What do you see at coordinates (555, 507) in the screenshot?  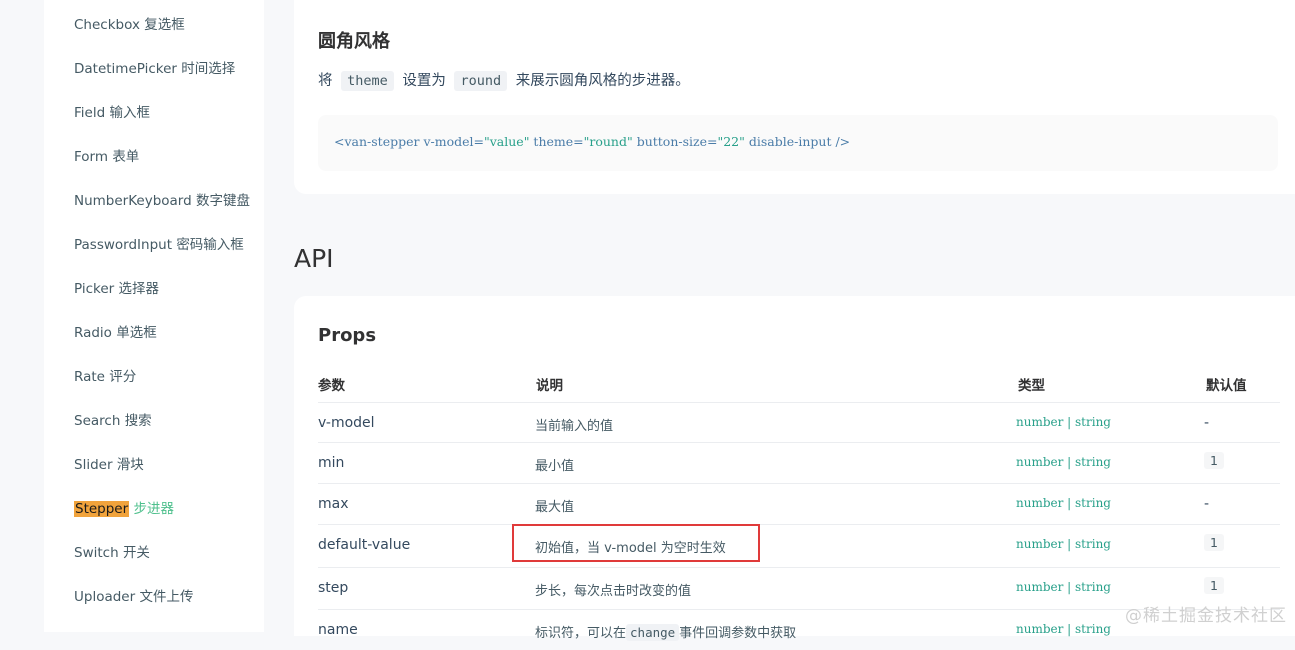 I see `desc-cell: 最大值` at bounding box center [555, 507].